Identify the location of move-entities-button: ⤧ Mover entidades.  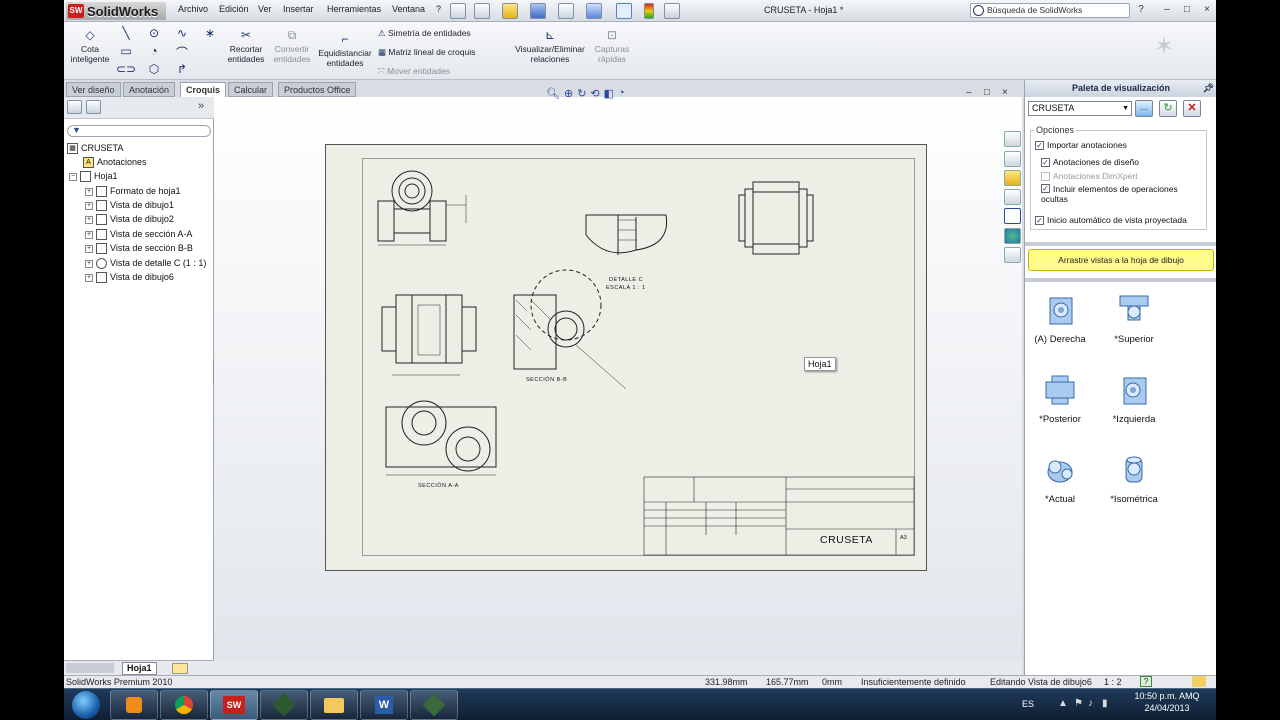
(414, 71).